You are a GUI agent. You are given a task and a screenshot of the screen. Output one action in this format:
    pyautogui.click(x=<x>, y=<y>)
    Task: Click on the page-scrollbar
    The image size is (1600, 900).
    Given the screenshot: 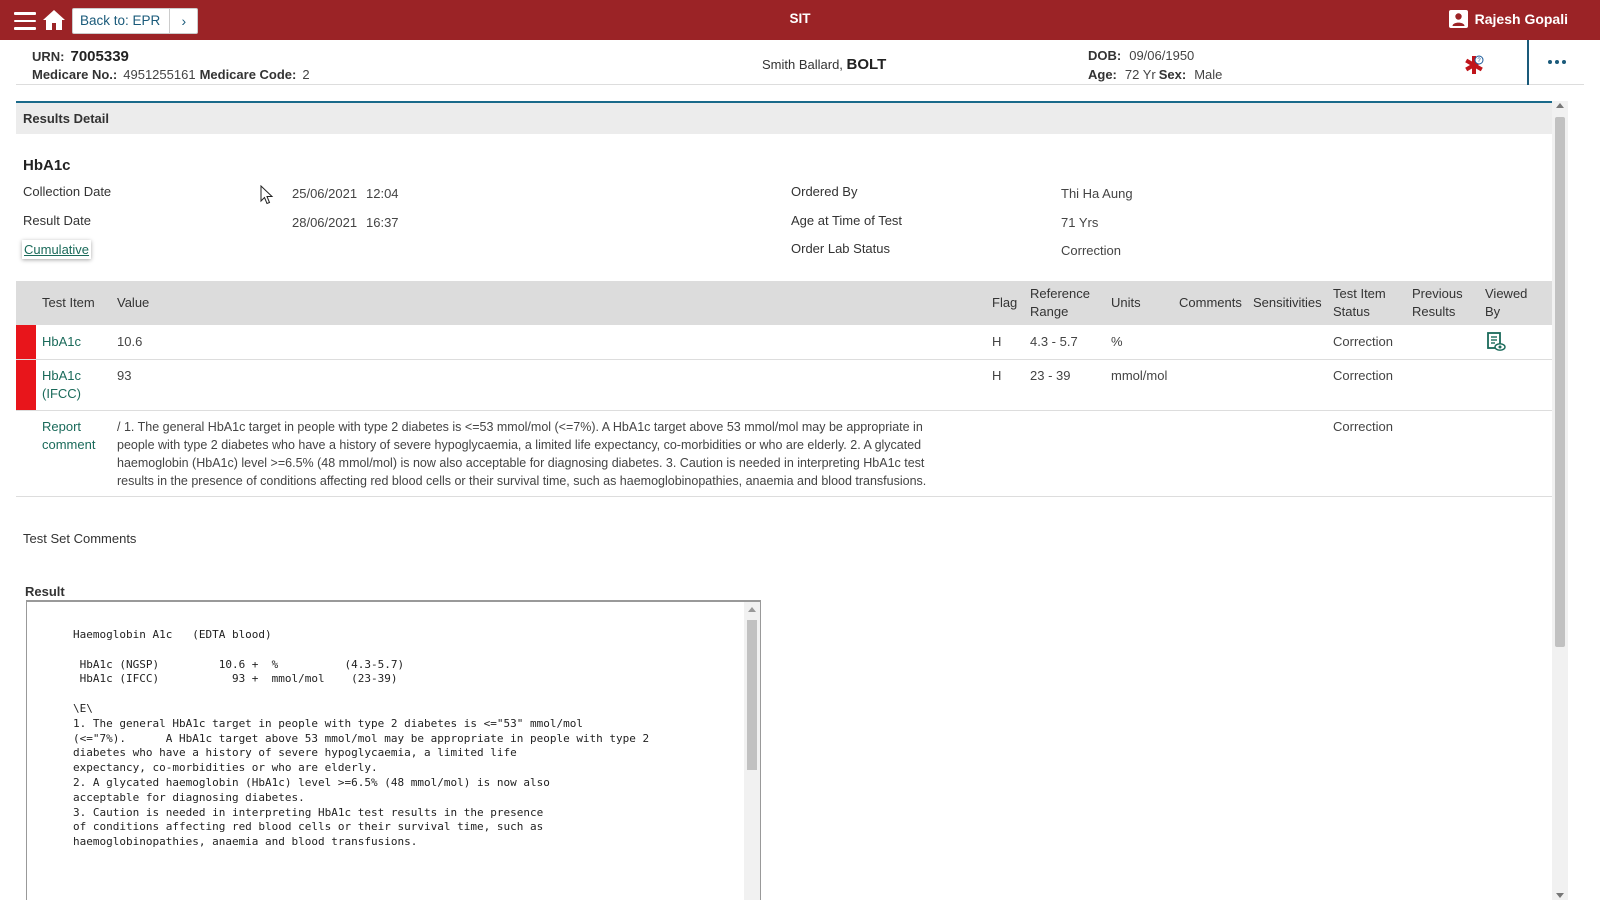 What is the action you would take?
    pyautogui.click(x=1560, y=500)
    